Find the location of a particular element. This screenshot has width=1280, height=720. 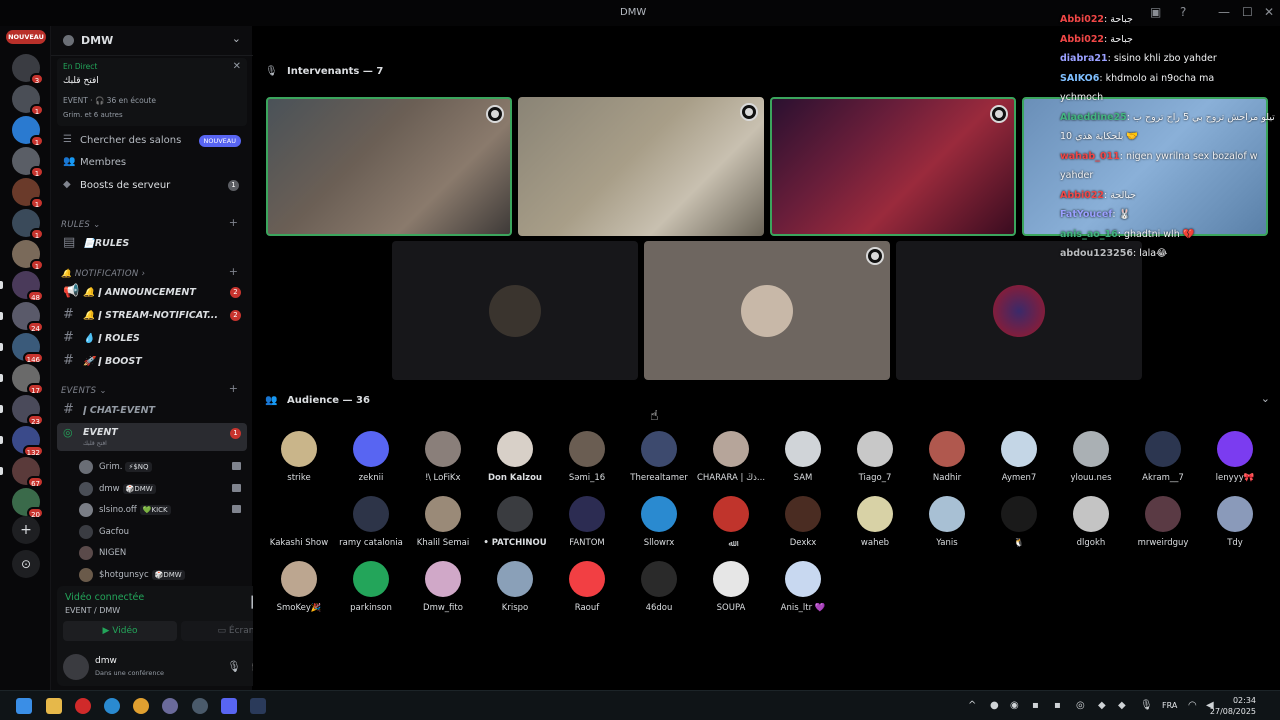

members-link: 👥 Membres is located at coordinates (152, 163).